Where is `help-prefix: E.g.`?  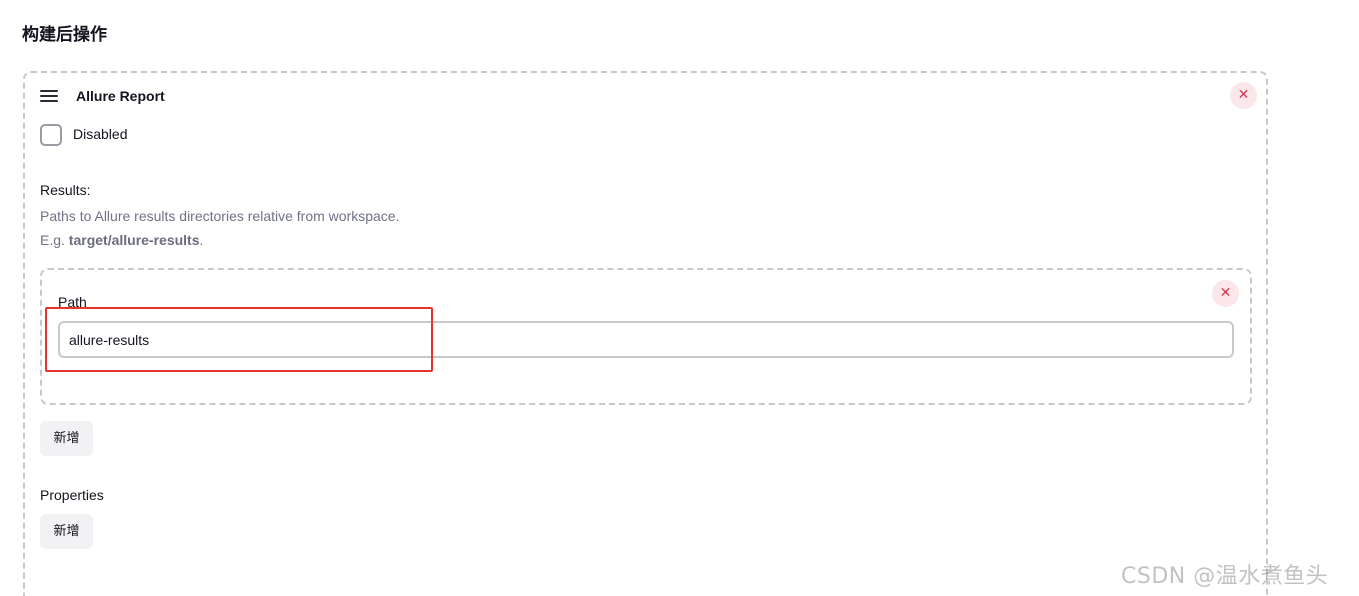
help-prefix: E.g. is located at coordinates (54, 240).